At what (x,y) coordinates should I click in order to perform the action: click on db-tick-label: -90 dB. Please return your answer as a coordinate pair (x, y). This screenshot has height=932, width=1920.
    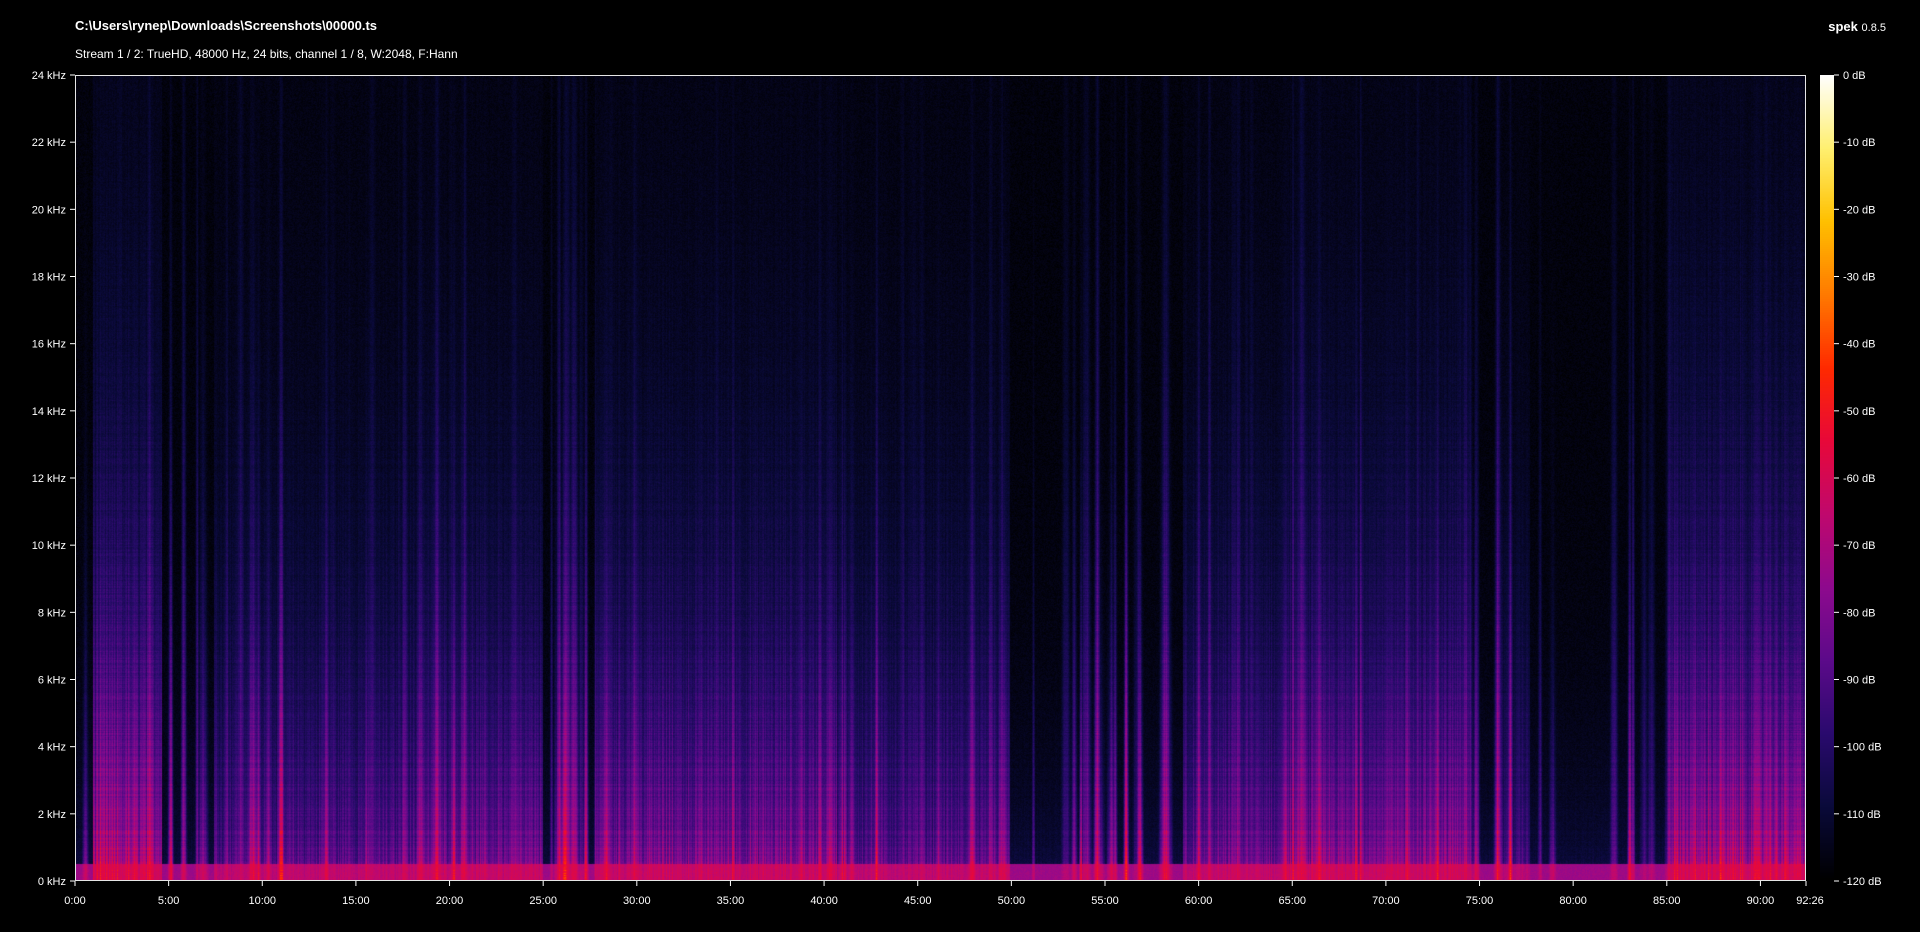
    Looking at the image, I should click on (1859, 681).